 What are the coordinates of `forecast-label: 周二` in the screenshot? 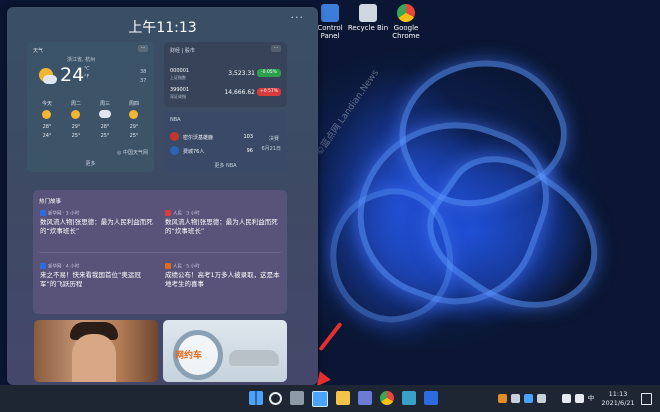 It's located at (75, 104).